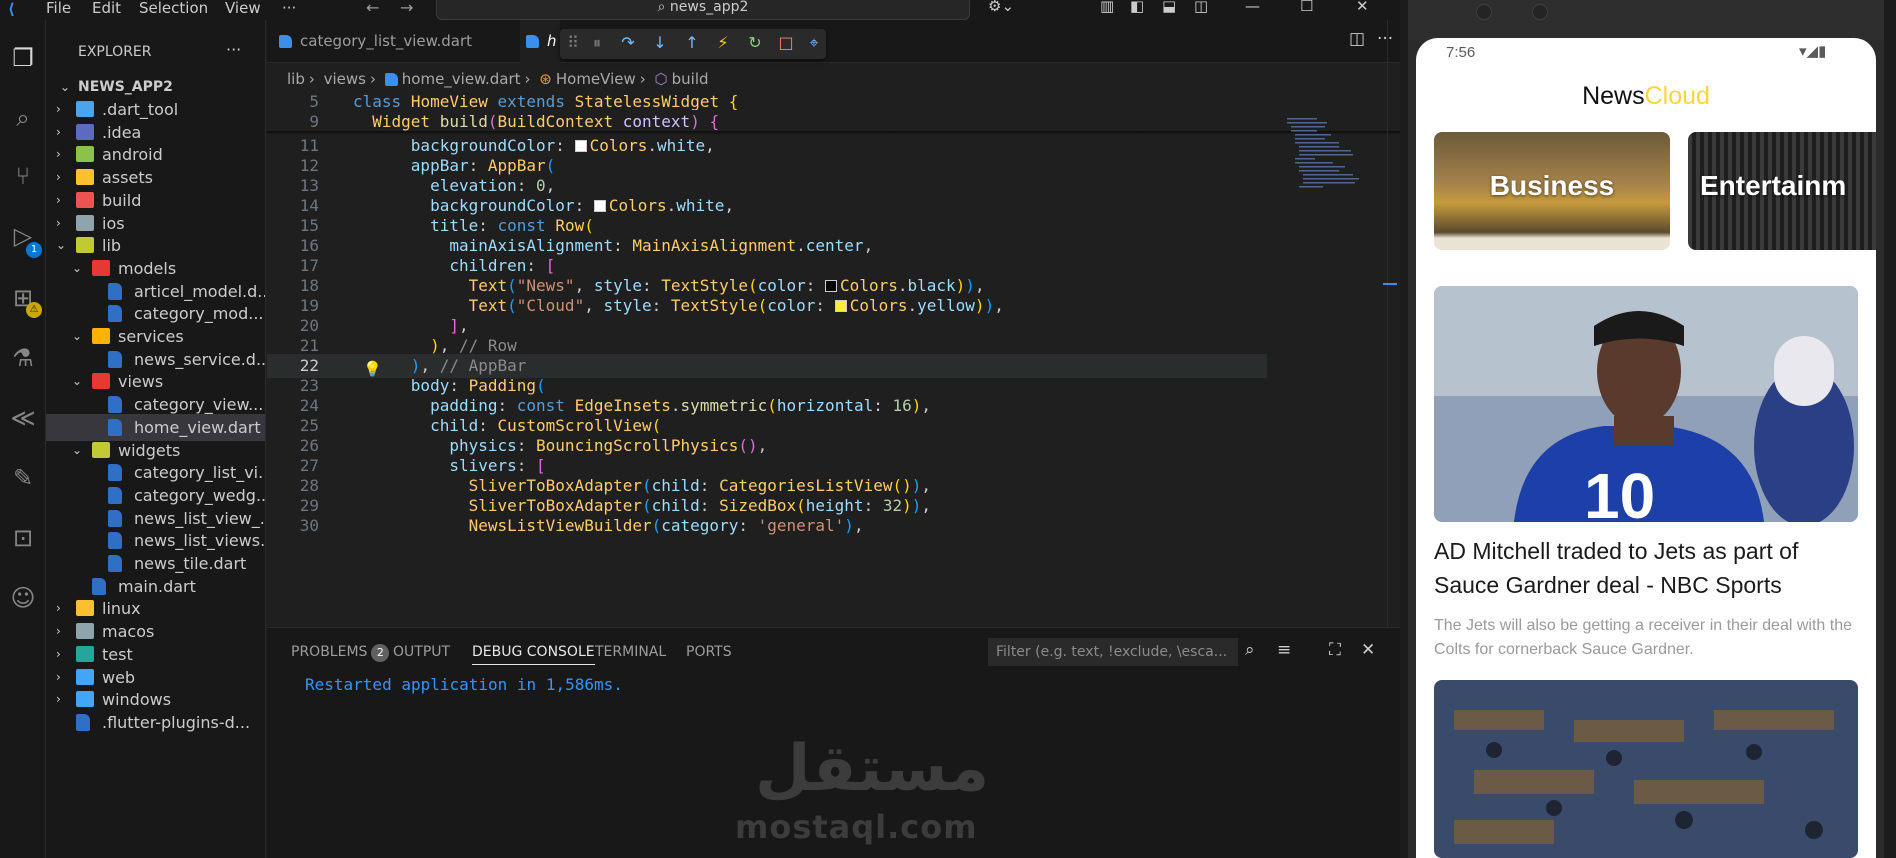 The width and height of the screenshot is (1896, 858). What do you see at coordinates (1362, 7) in the screenshot?
I see `close-icon: ✕` at bounding box center [1362, 7].